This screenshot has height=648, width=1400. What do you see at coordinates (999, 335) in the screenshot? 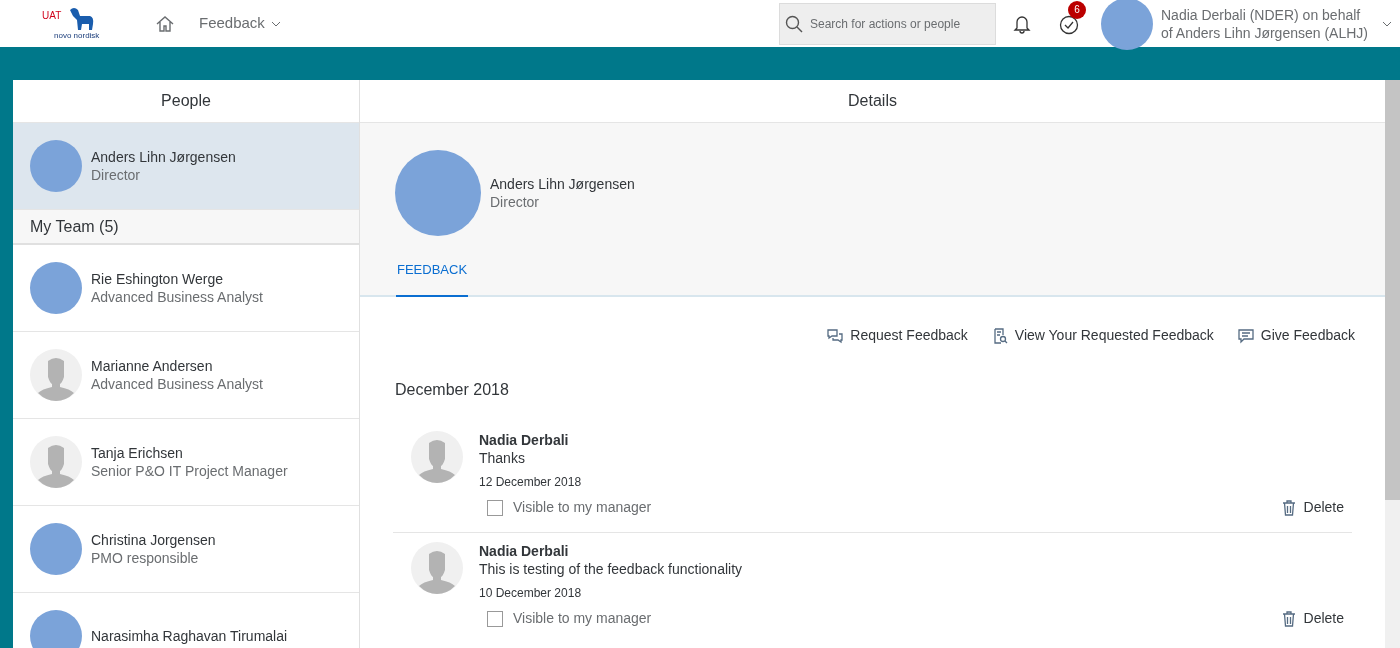
I see `document-search-icon` at bounding box center [999, 335].